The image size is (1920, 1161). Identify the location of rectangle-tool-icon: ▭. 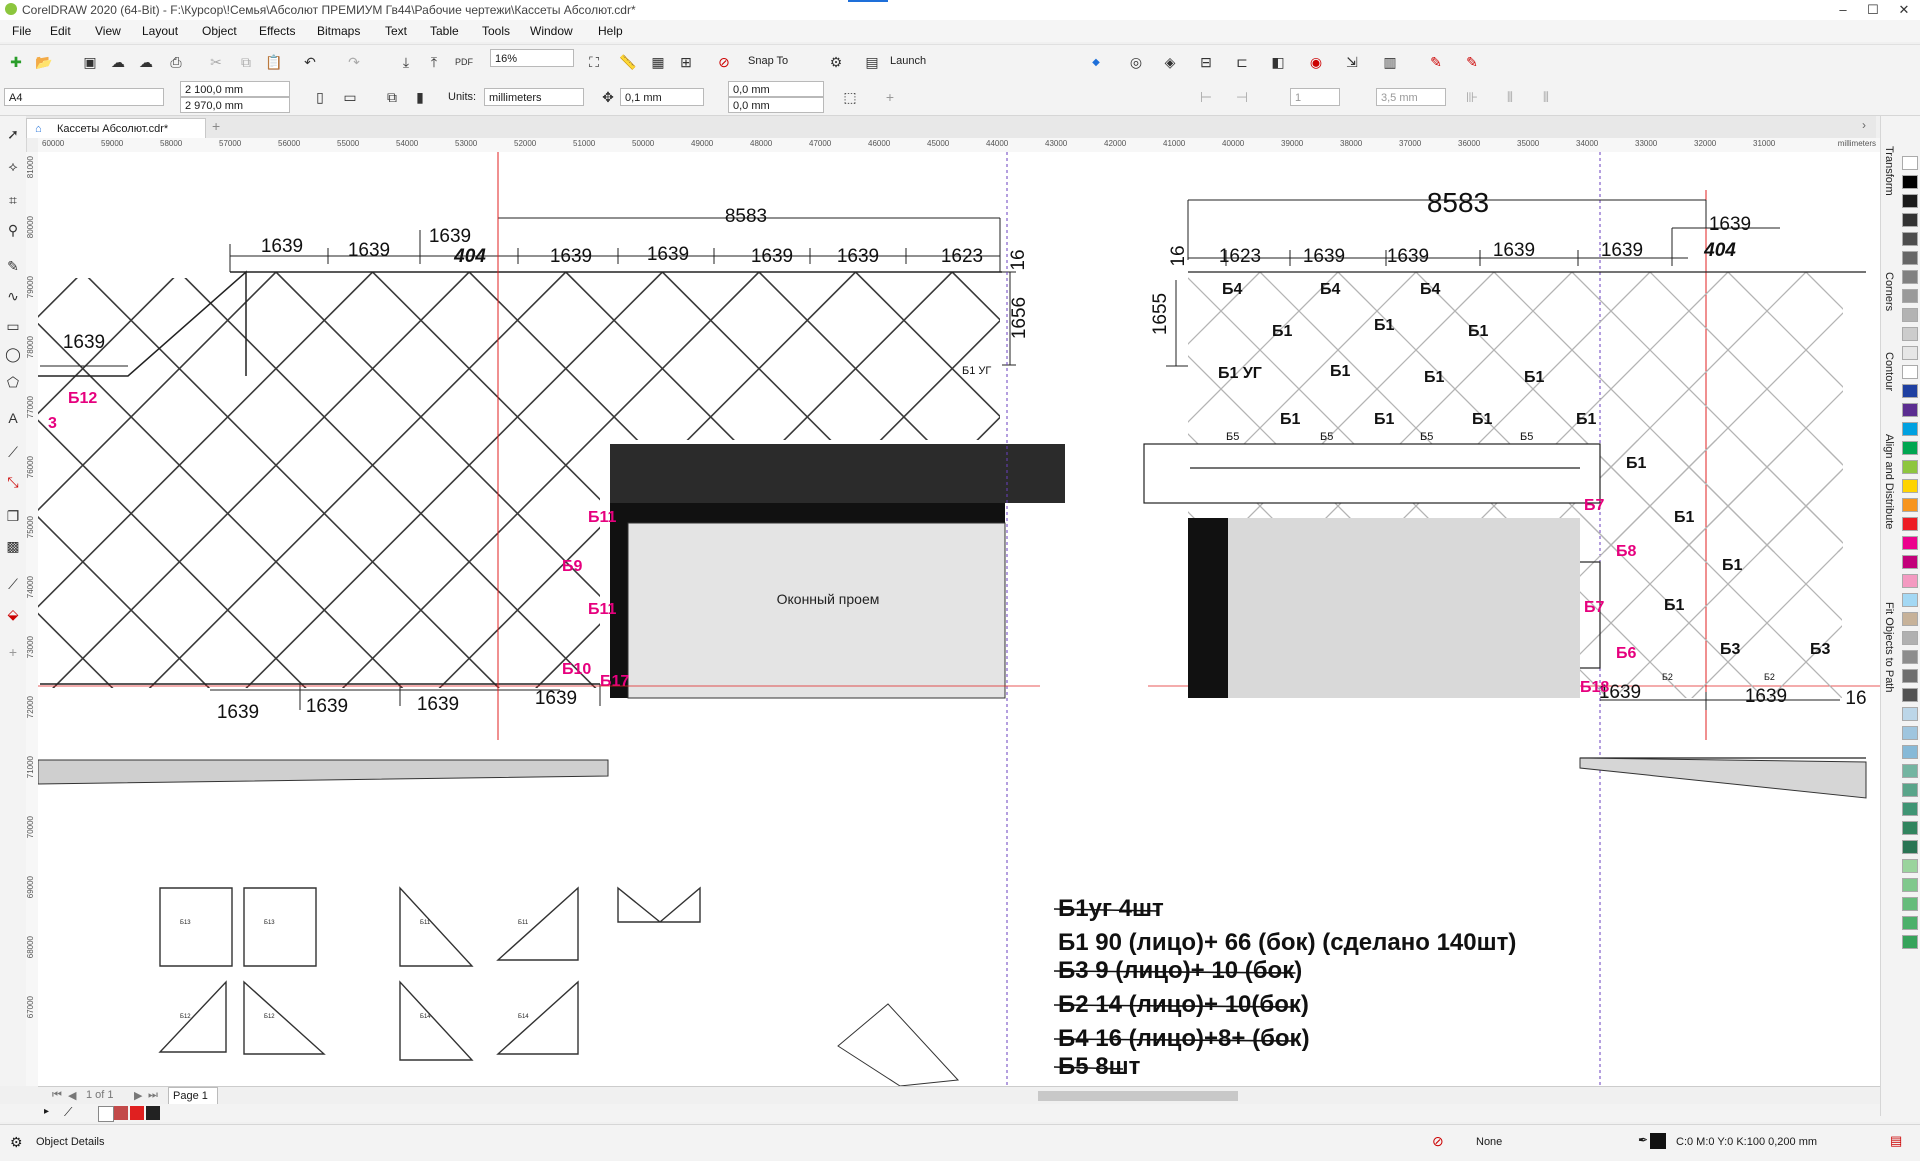
(13, 326).